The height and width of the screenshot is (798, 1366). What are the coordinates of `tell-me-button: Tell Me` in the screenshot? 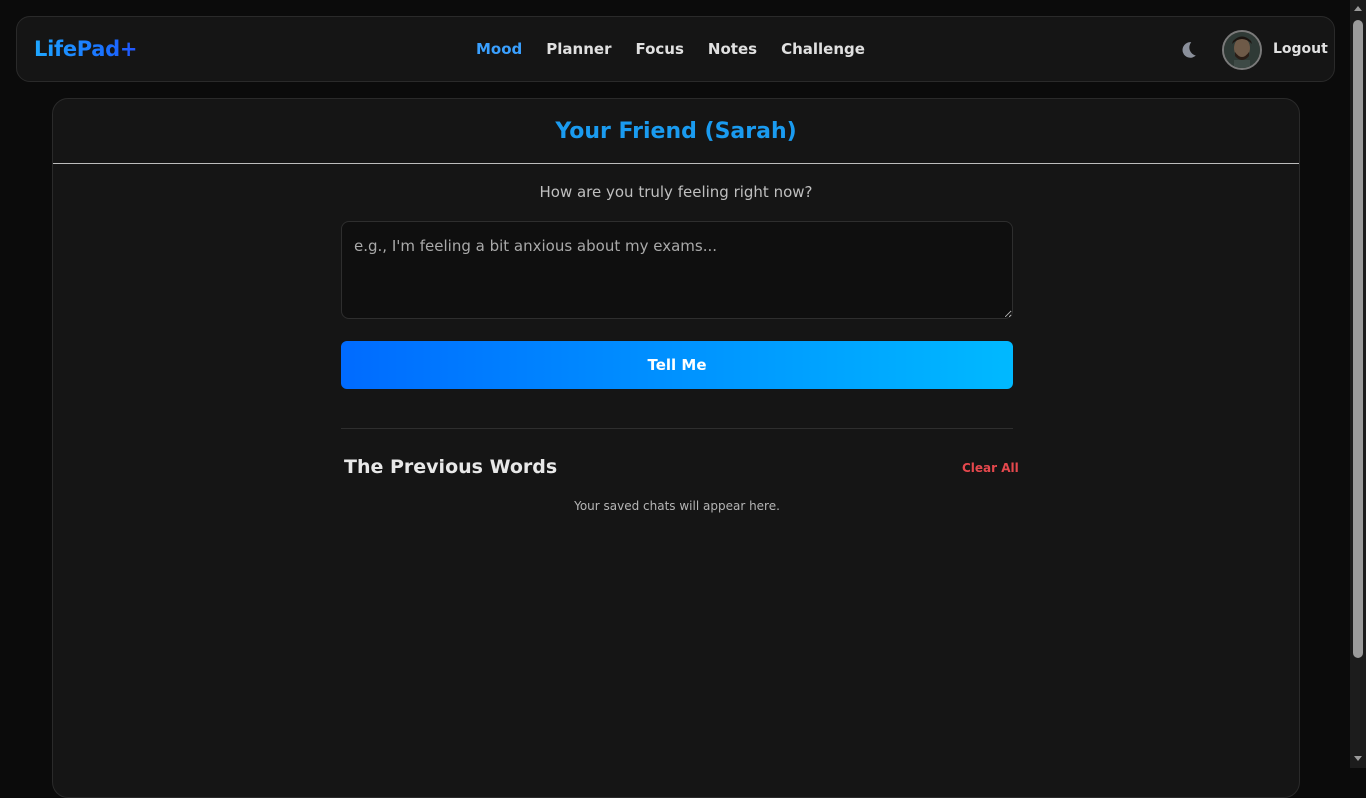 It's located at (677, 365).